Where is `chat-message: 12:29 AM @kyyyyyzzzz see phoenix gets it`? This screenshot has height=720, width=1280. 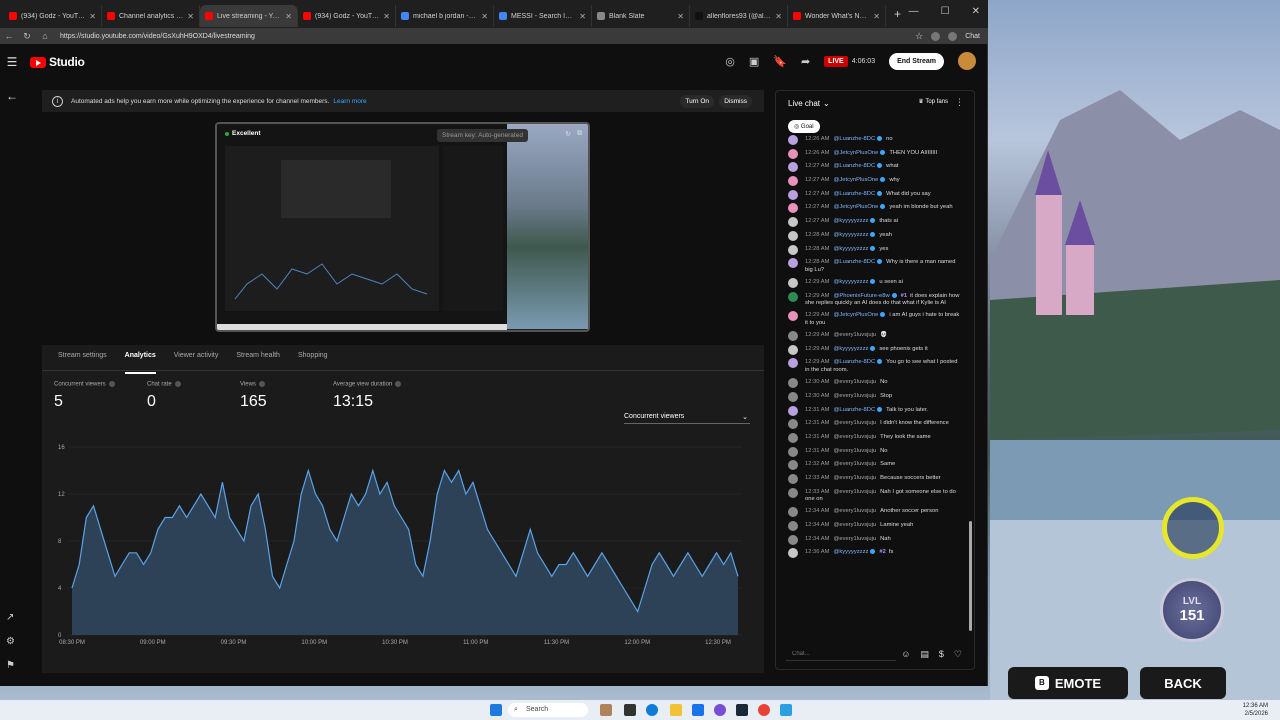 chat-message: 12:29 AM @kyyyyyzzzz see phoenix gets it is located at coordinates (872, 350).